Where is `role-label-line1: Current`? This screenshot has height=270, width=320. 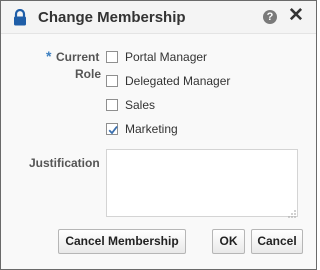
role-label-line1: Current is located at coordinates (78, 57).